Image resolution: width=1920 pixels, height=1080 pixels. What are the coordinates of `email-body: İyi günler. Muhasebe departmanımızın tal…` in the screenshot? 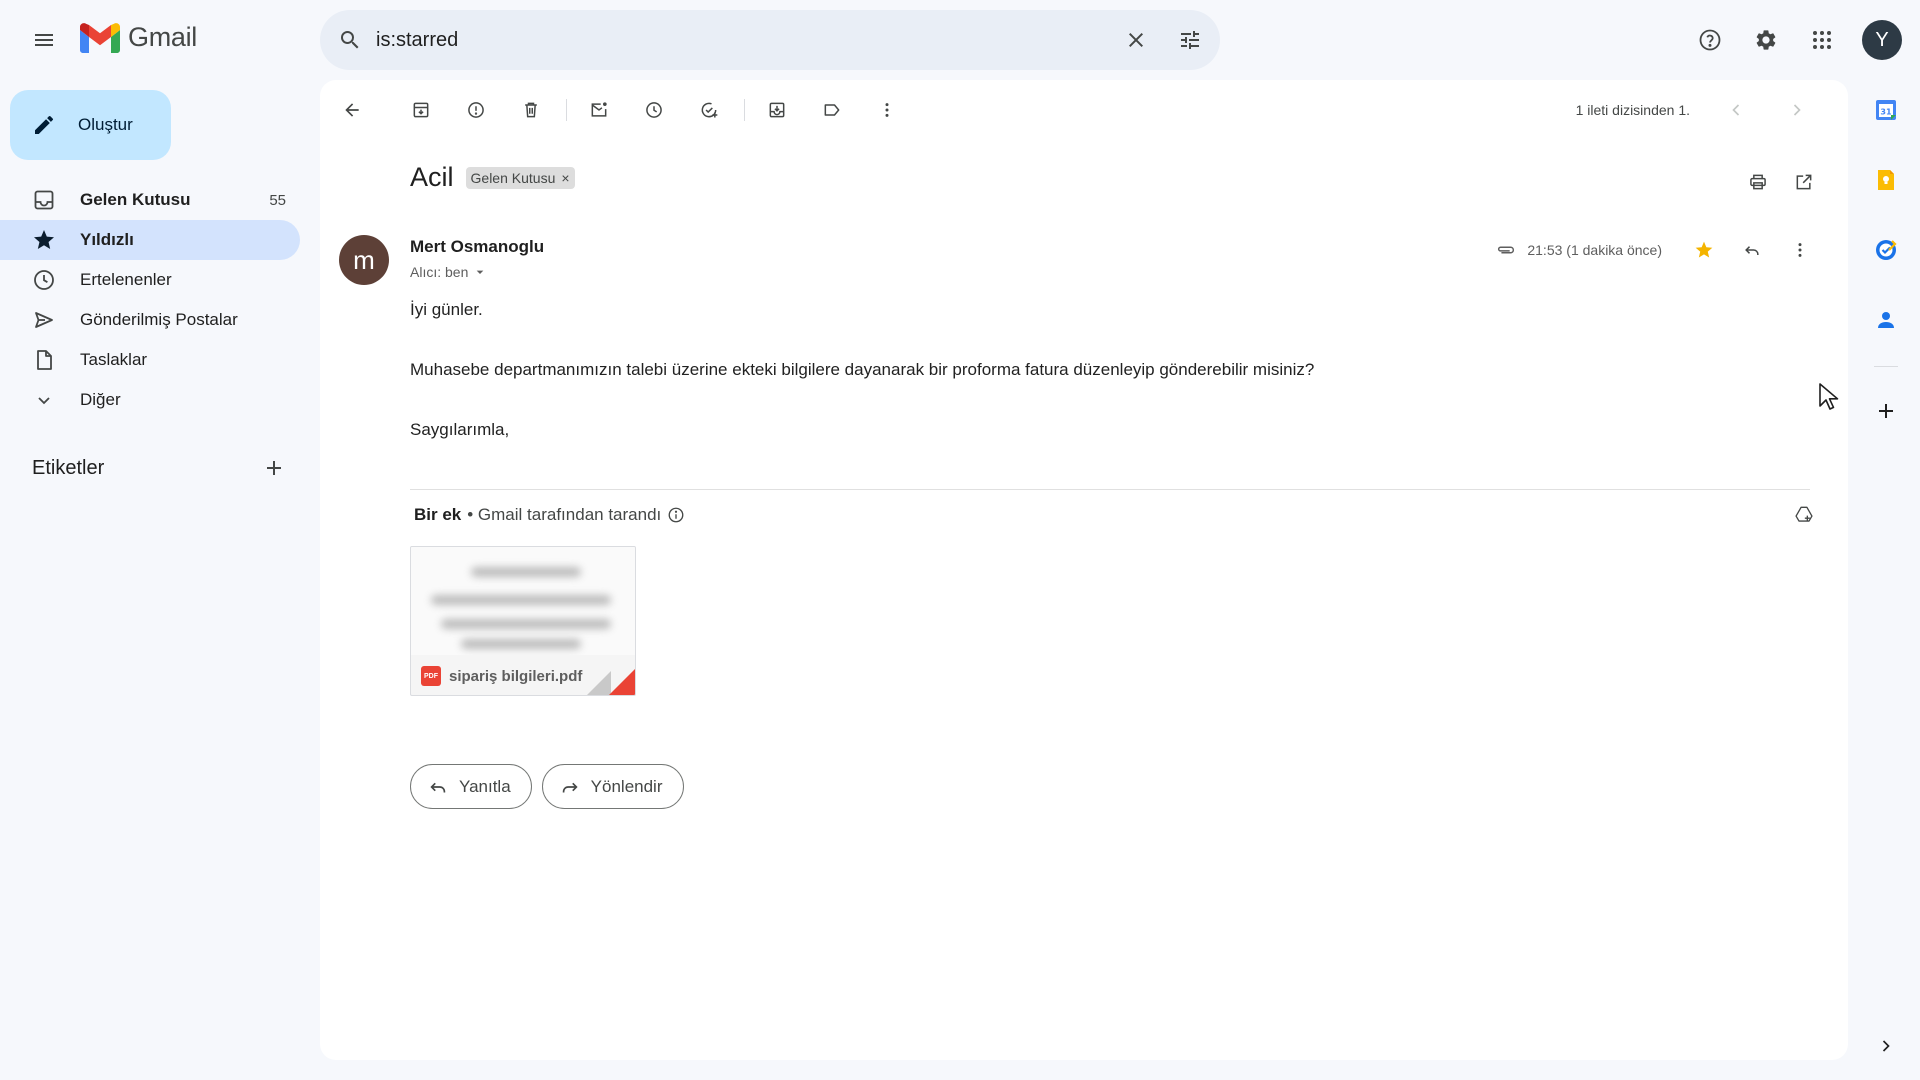 It's located at (1110, 388).